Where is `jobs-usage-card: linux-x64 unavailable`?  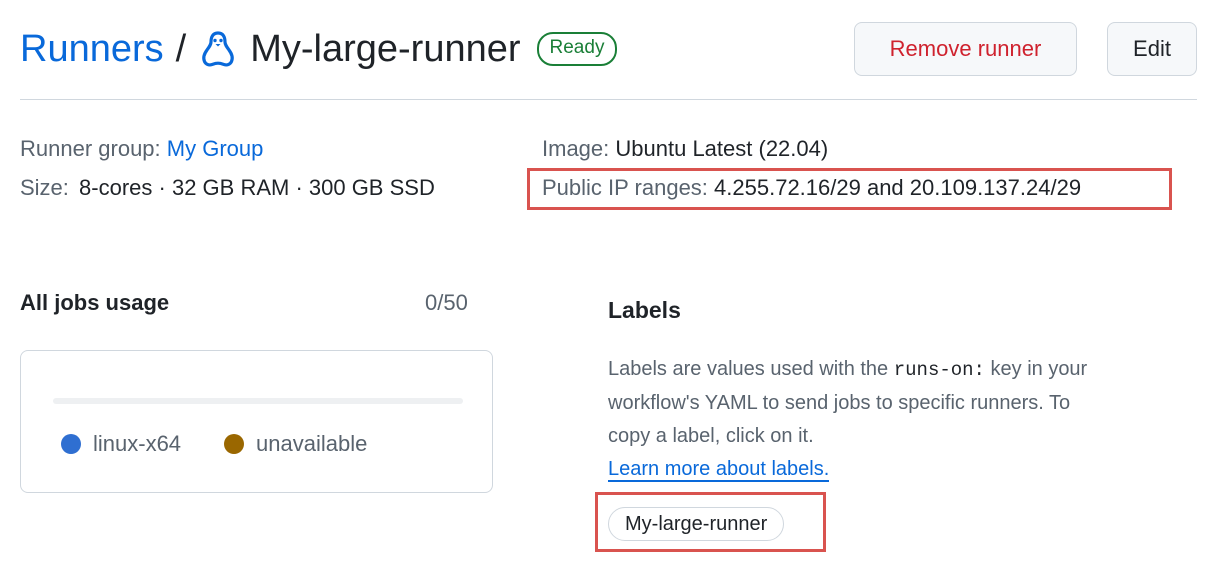
jobs-usage-card: linux-x64 unavailable is located at coordinates (256, 421).